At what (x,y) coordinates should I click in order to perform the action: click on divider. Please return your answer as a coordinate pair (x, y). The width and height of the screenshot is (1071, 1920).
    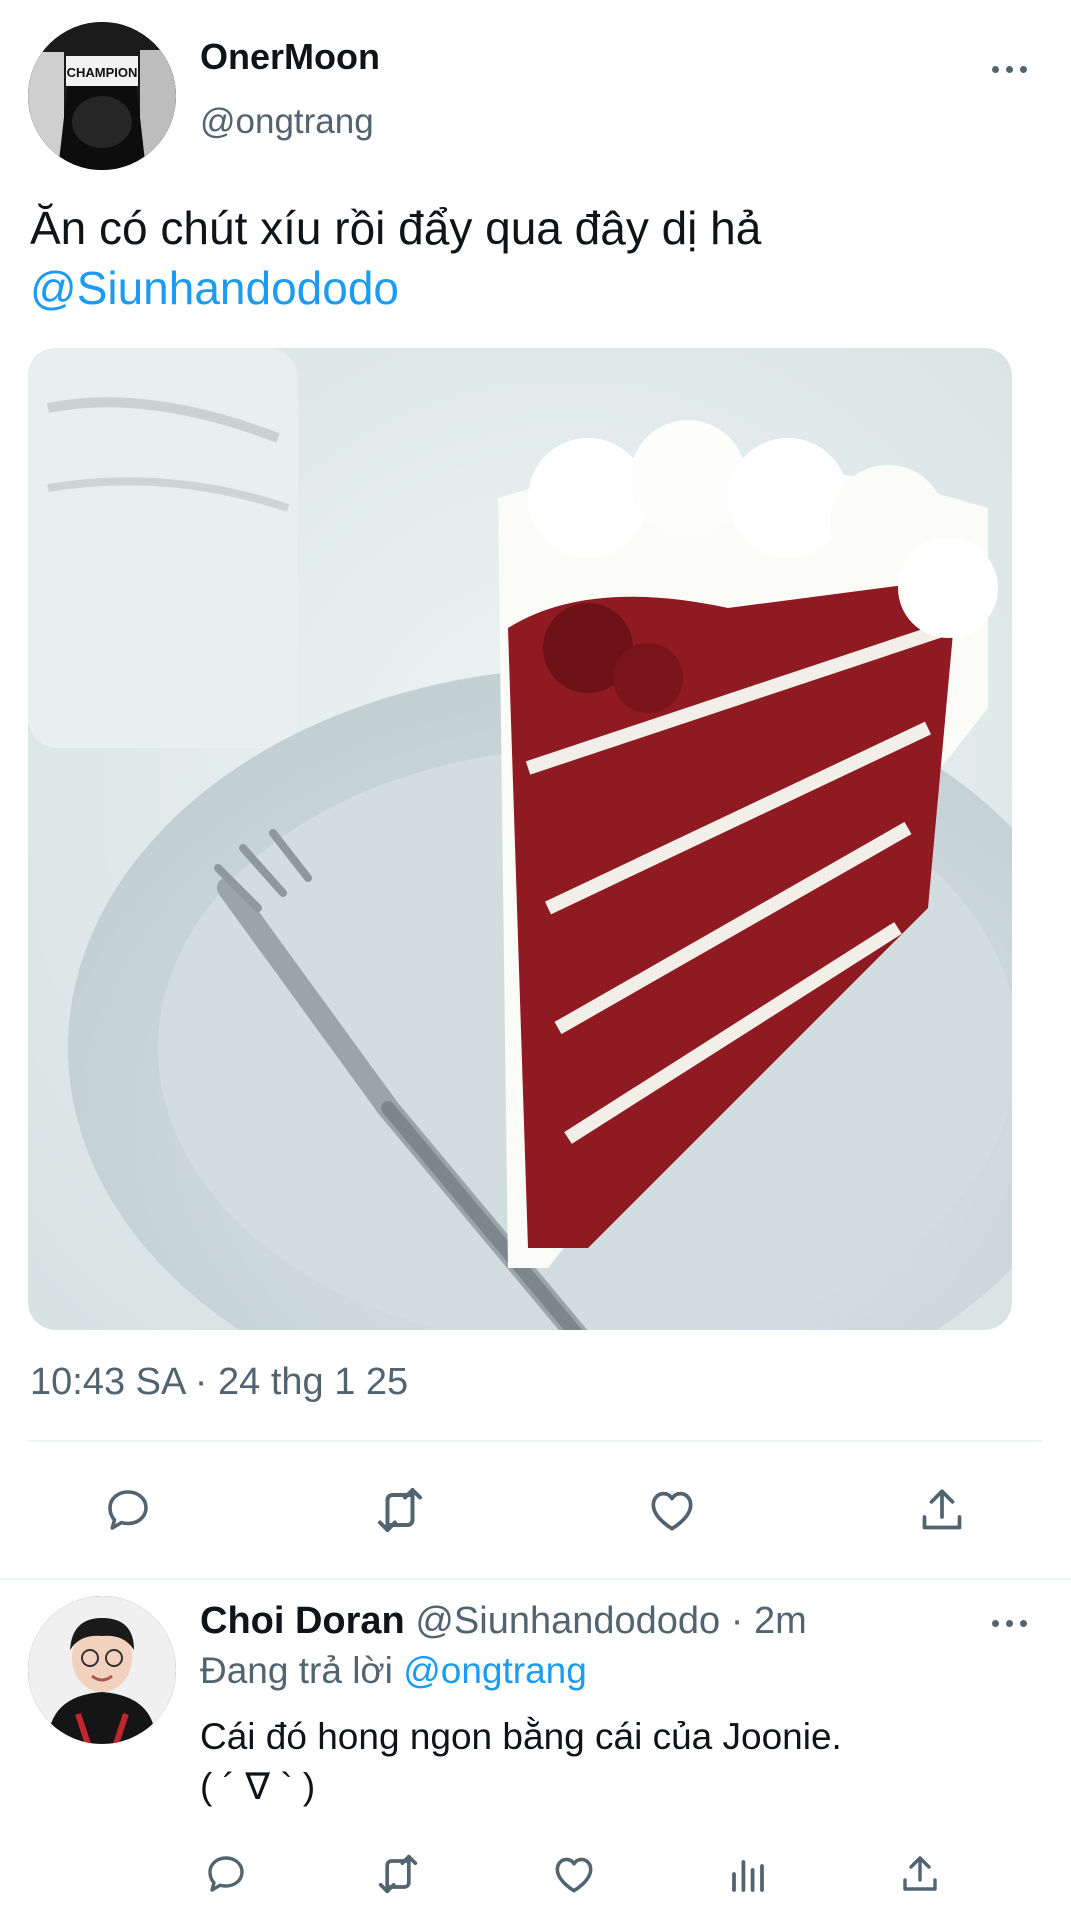
    Looking at the image, I should click on (535, 1441).